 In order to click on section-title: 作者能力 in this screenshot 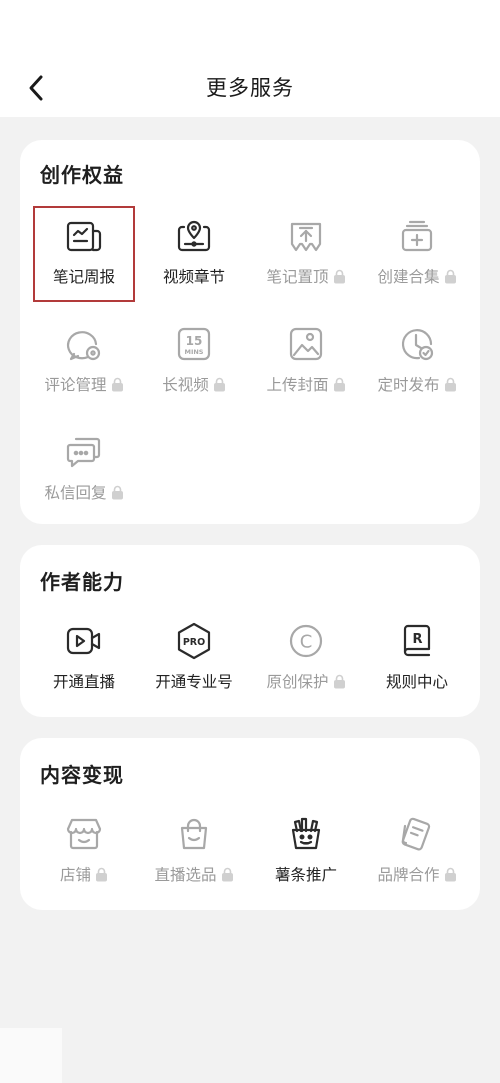, I will do `click(82, 582)`.